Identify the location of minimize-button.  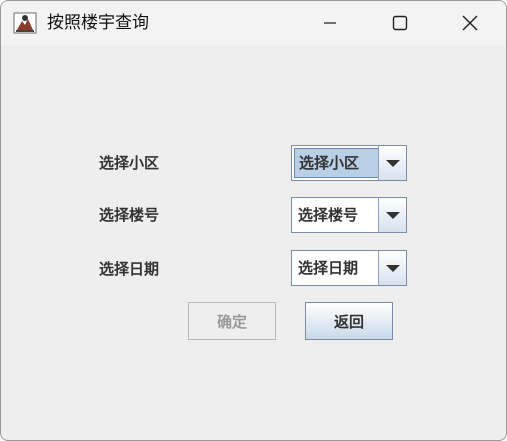
(330, 23).